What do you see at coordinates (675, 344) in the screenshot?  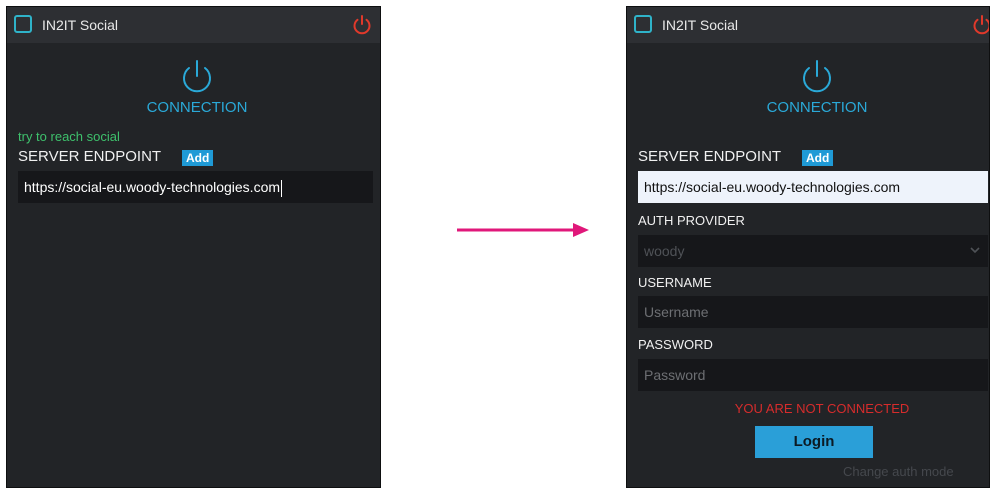 I see `password-label: PASSWORD` at bounding box center [675, 344].